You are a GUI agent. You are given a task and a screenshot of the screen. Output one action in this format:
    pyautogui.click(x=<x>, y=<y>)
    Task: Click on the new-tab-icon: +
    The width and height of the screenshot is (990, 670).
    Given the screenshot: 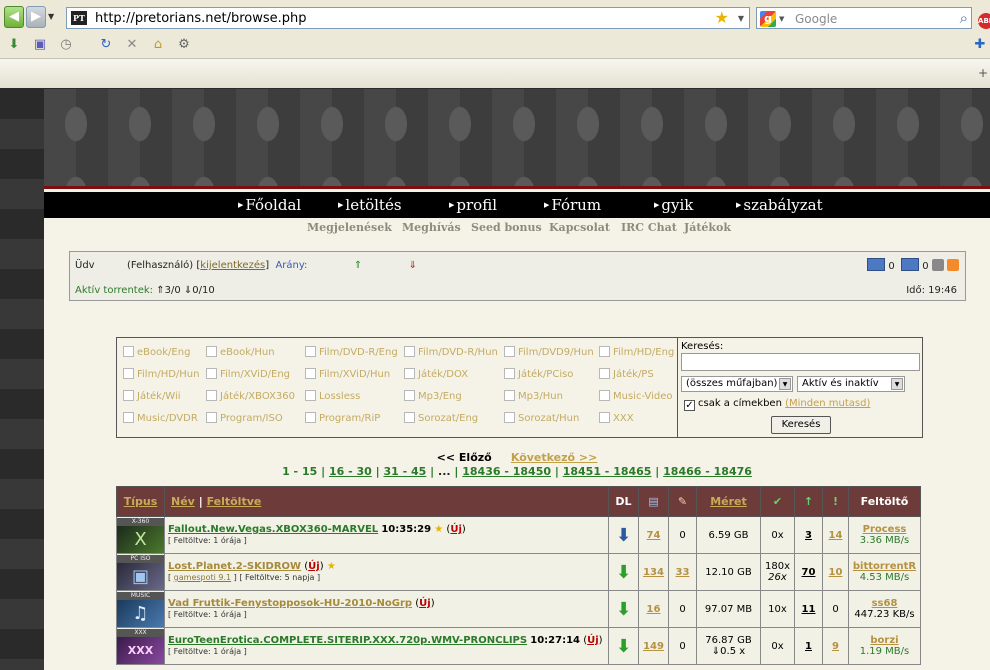 What is the action you would take?
    pyautogui.click(x=983, y=73)
    